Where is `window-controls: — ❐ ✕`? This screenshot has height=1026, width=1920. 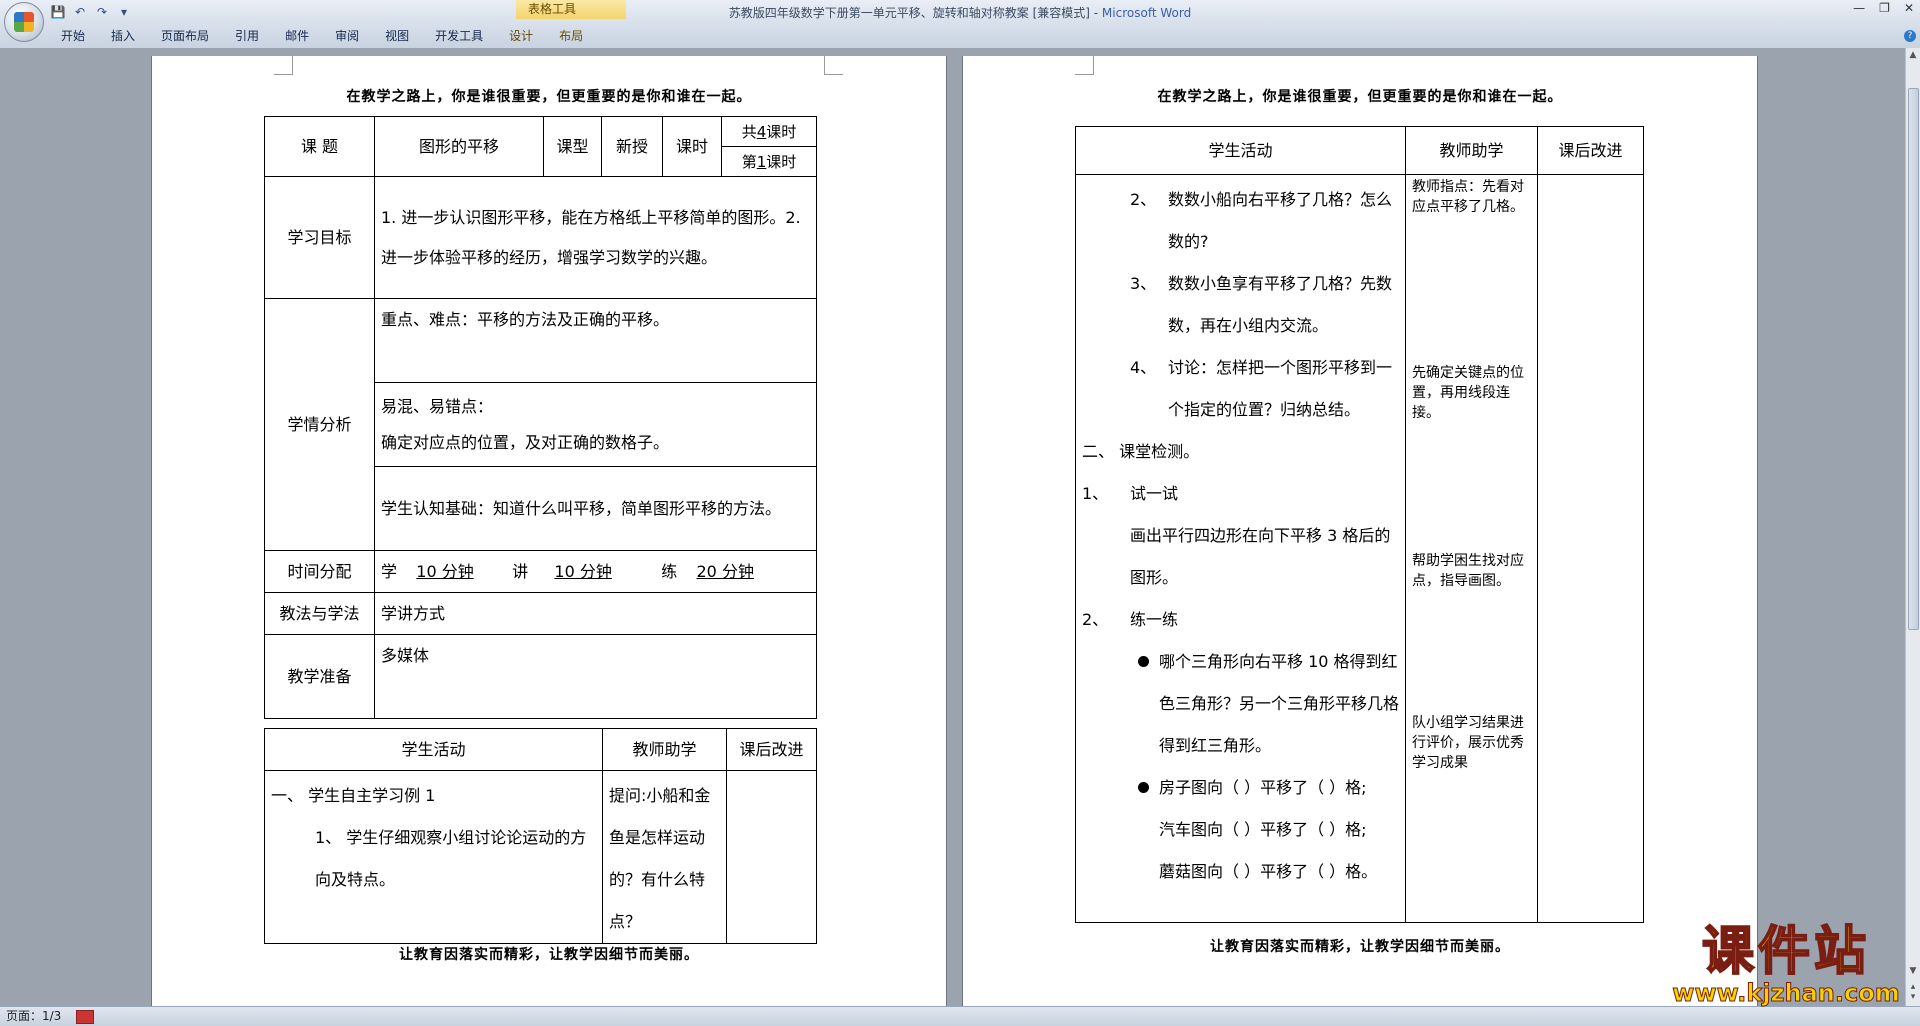
window-controls: — ❐ ✕ is located at coordinates (1883, 8).